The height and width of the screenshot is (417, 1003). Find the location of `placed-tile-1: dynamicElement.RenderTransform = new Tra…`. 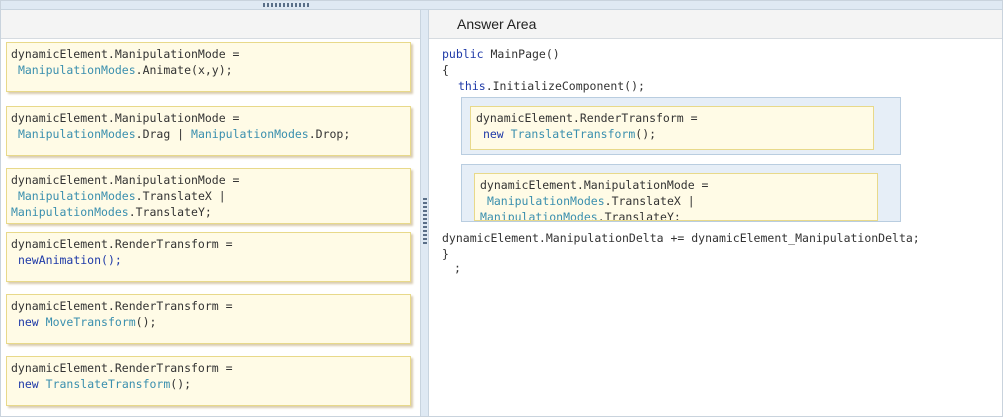

placed-tile-1: dynamicElement.RenderTransform = new Tra… is located at coordinates (672, 128).